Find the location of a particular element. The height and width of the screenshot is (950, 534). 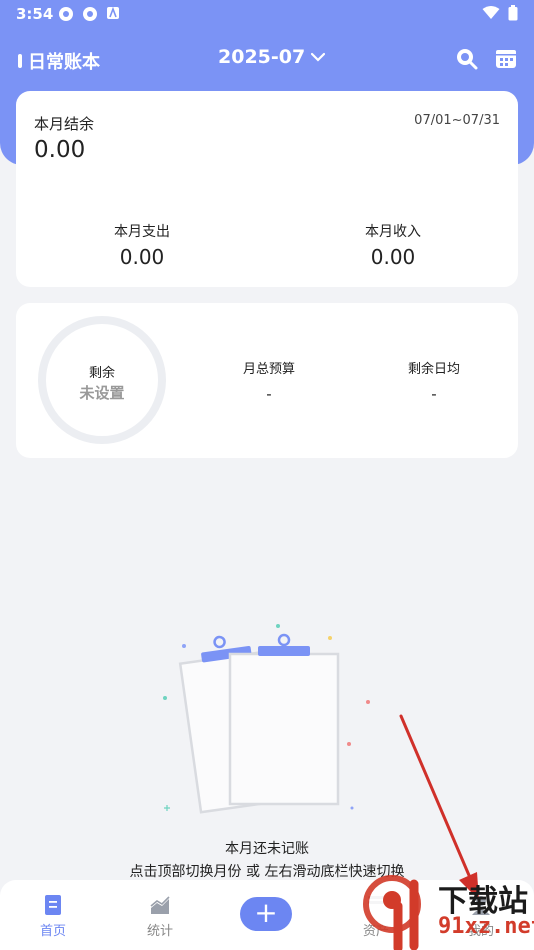

monthly-budget-value: - is located at coordinates (269, 394).